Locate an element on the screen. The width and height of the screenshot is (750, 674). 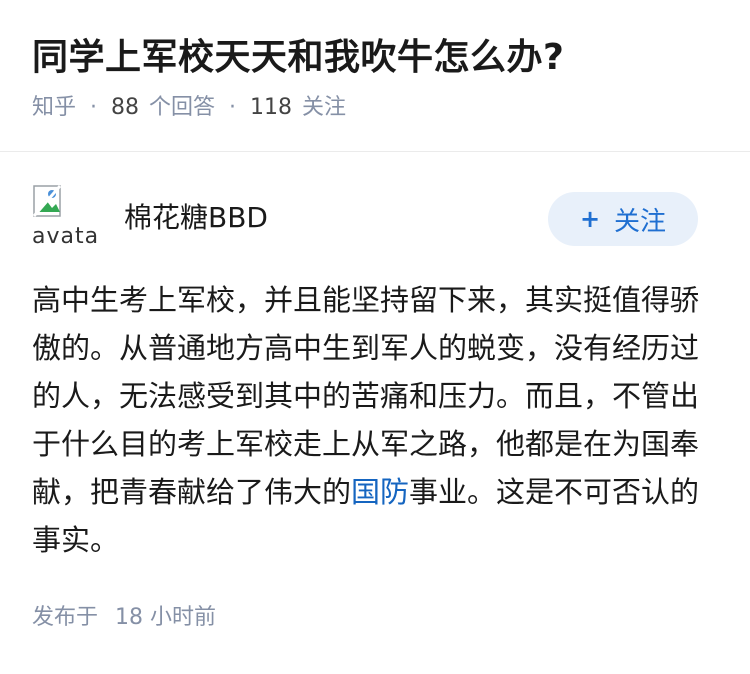
follow-button-label: 关注 is located at coordinates (640, 221).